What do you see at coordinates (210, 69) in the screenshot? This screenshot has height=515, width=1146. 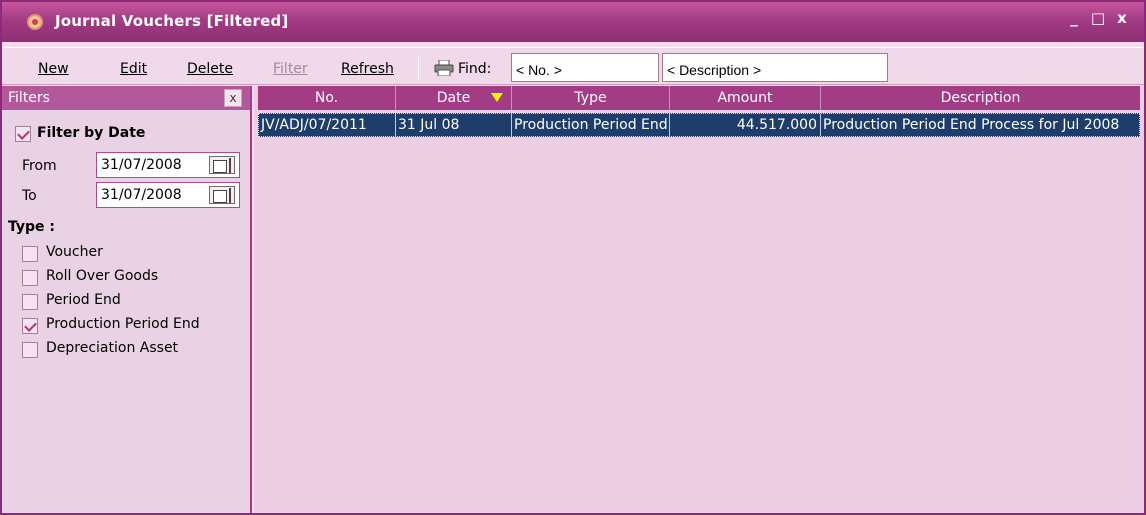 I see `delete-button: Delete` at bounding box center [210, 69].